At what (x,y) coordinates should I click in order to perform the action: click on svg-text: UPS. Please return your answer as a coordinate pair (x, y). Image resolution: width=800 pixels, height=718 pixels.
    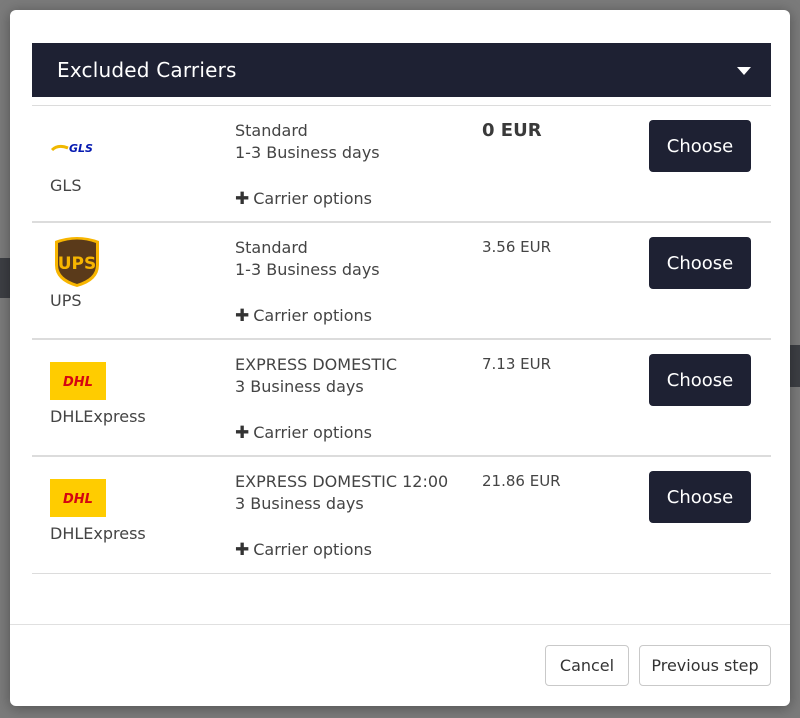
    Looking at the image, I should click on (77, 264).